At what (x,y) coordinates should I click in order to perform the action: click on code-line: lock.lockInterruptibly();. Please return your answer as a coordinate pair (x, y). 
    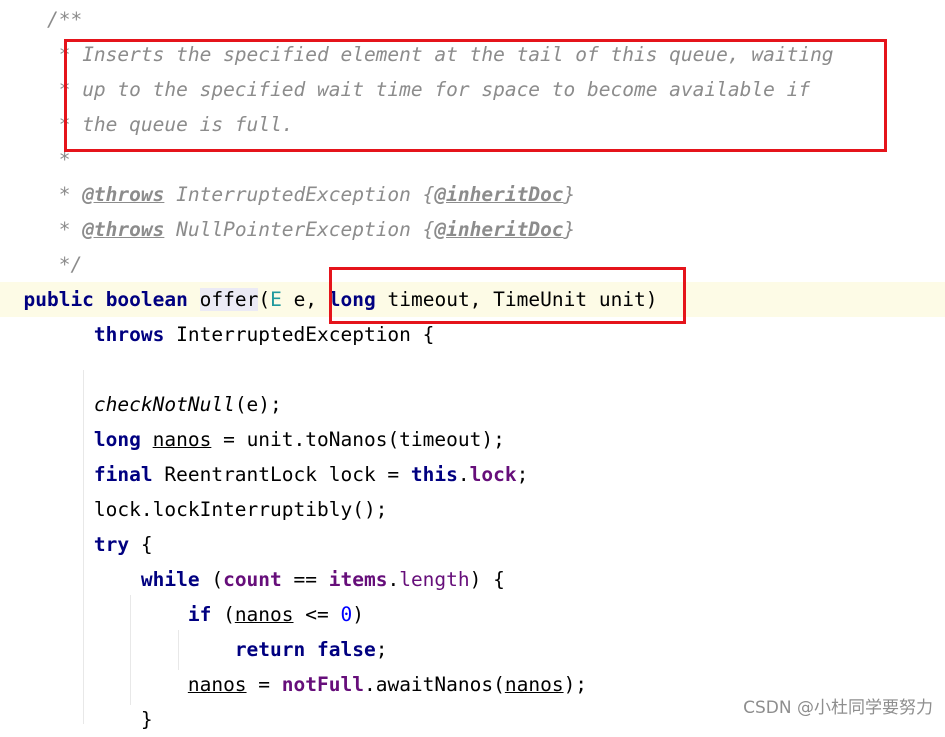
    Looking at the image, I should click on (472, 509).